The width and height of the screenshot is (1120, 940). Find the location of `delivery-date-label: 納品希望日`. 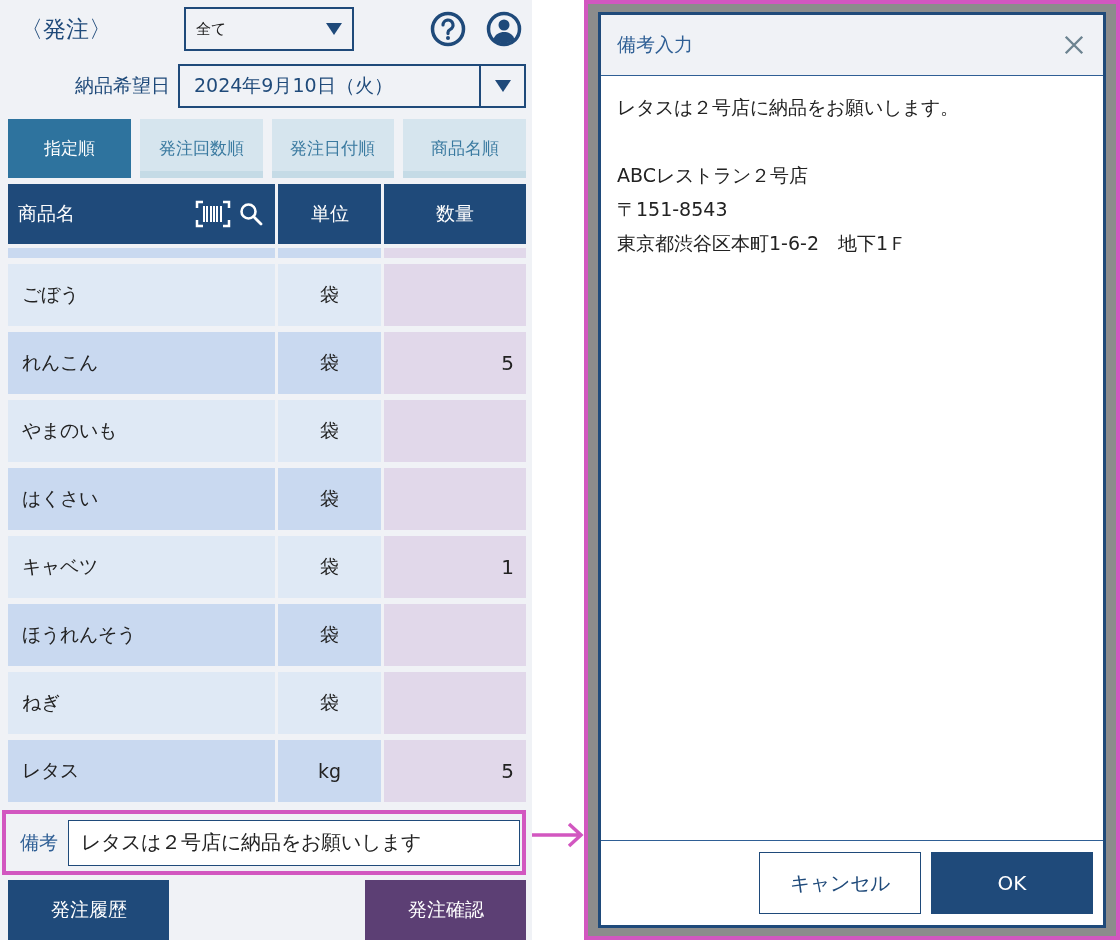

delivery-date-label: 納品希望日 is located at coordinates (122, 85).